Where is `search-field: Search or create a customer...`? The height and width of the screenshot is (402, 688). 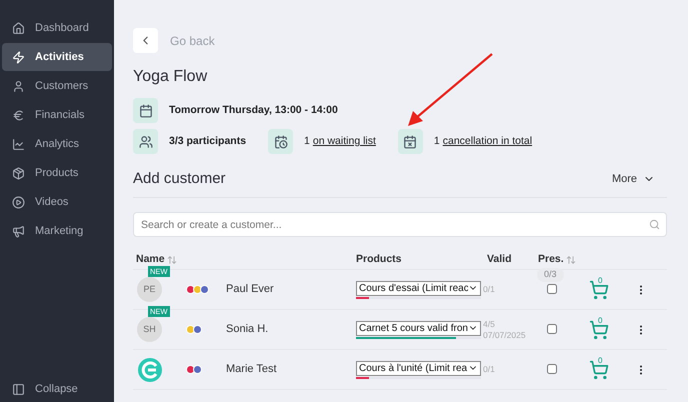
search-field: Search or create a customer... is located at coordinates (400, 224).